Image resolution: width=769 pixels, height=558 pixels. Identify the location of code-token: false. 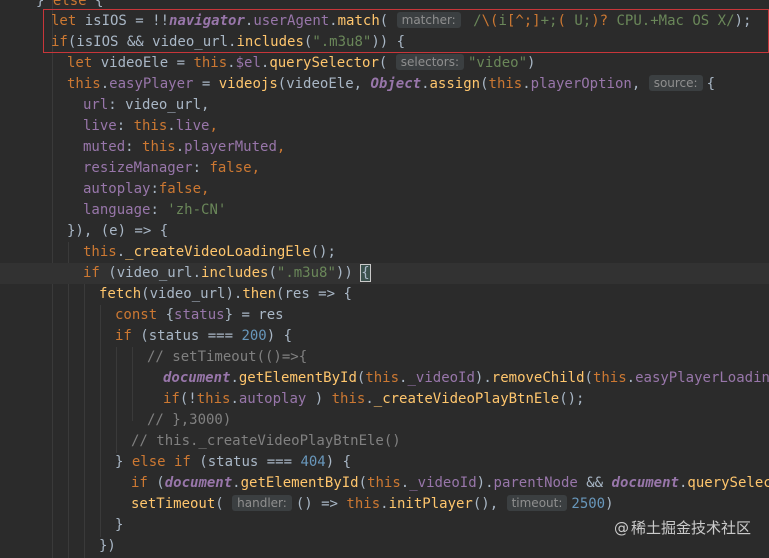
(230, 168).